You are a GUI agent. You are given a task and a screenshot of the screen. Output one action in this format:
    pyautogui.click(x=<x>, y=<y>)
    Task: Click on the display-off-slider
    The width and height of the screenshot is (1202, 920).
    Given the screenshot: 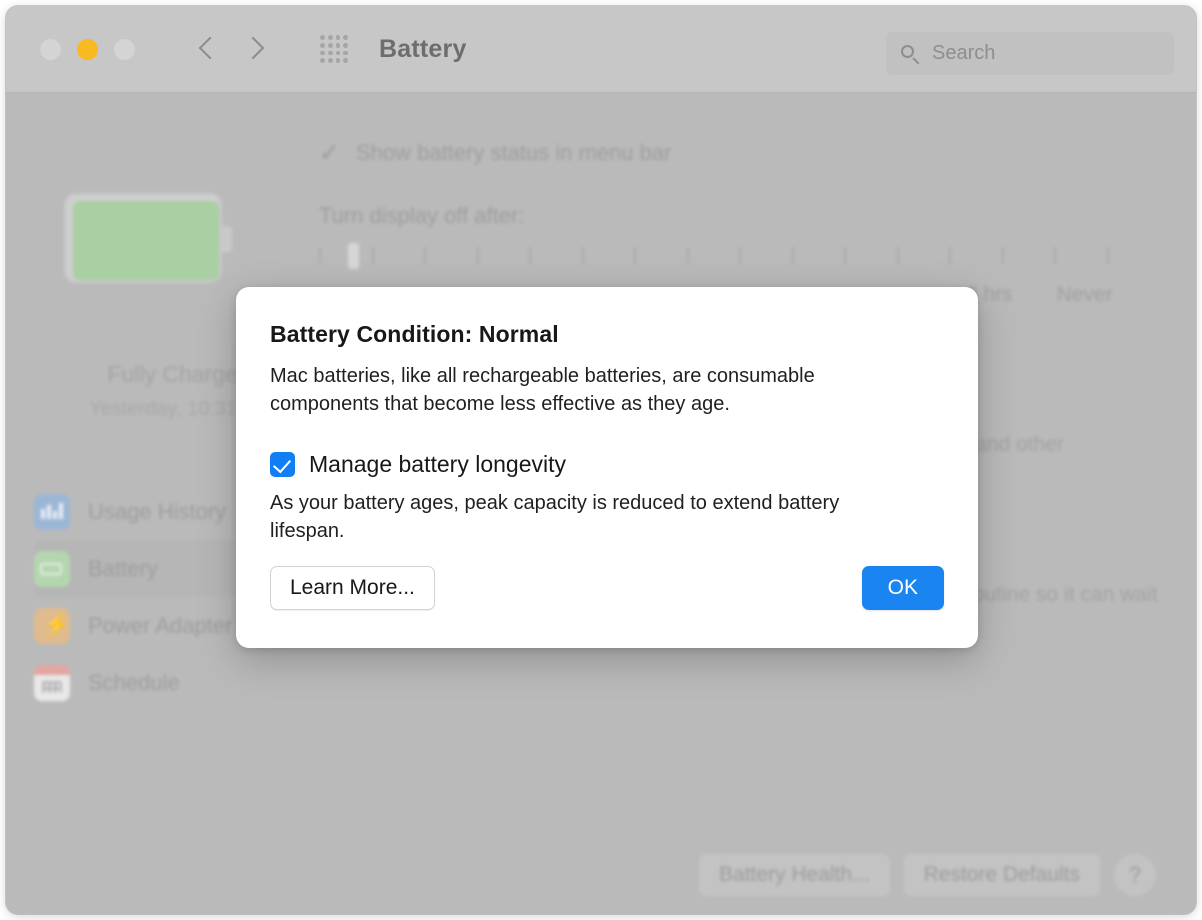 What is the action you would take?
    pyautogui.click(x=714, y=256)
    